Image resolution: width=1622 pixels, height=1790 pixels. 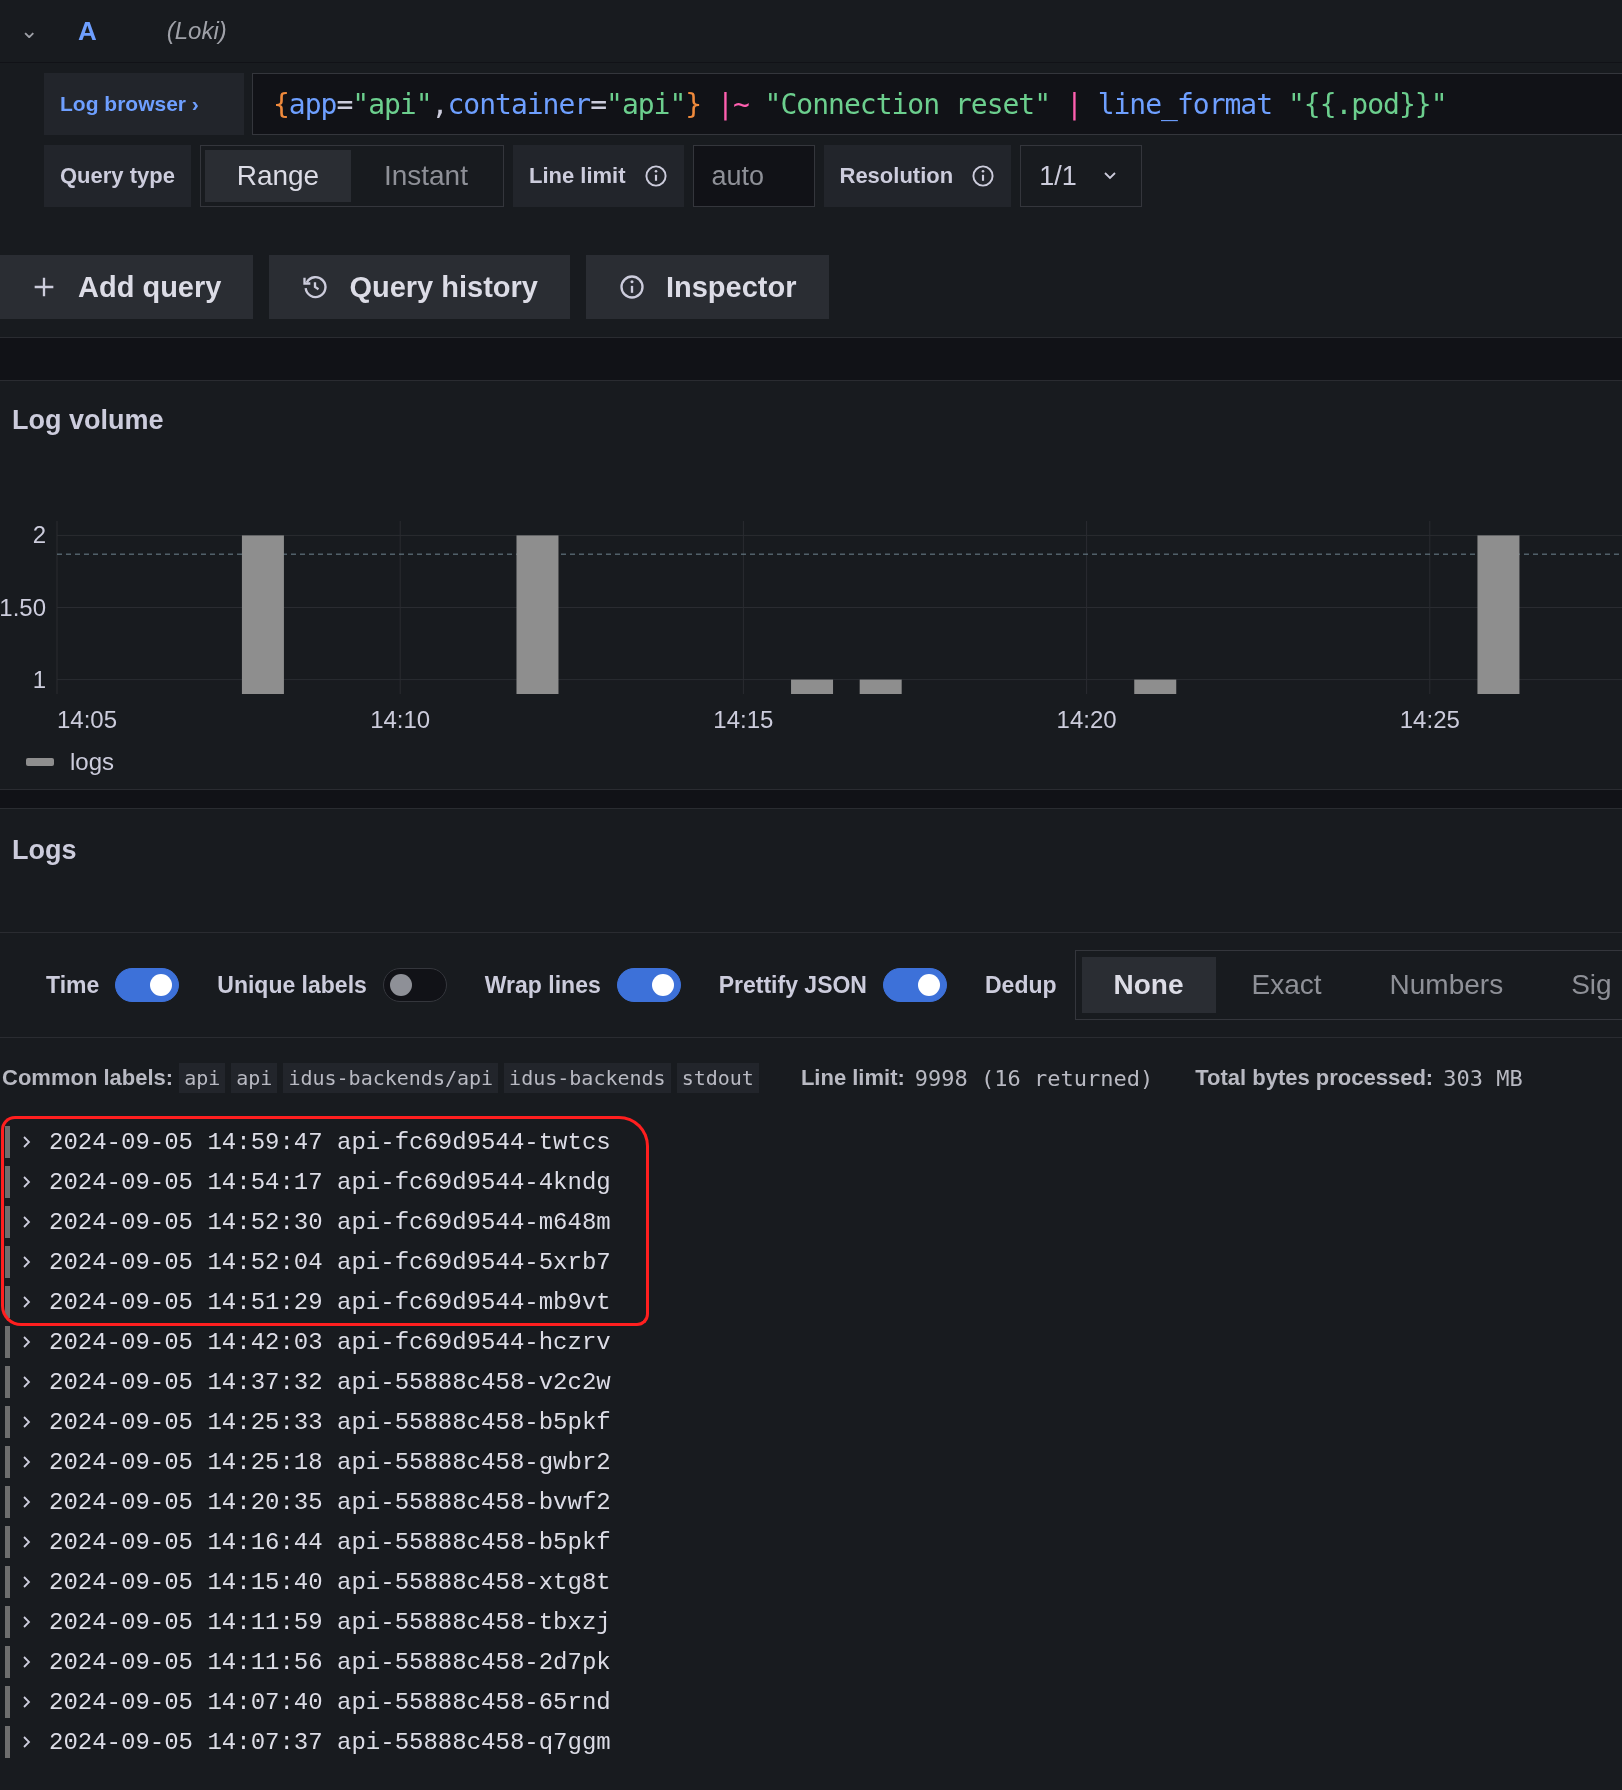 I want to click on resolution-select: 1/1, so click(x=1081, y=176).